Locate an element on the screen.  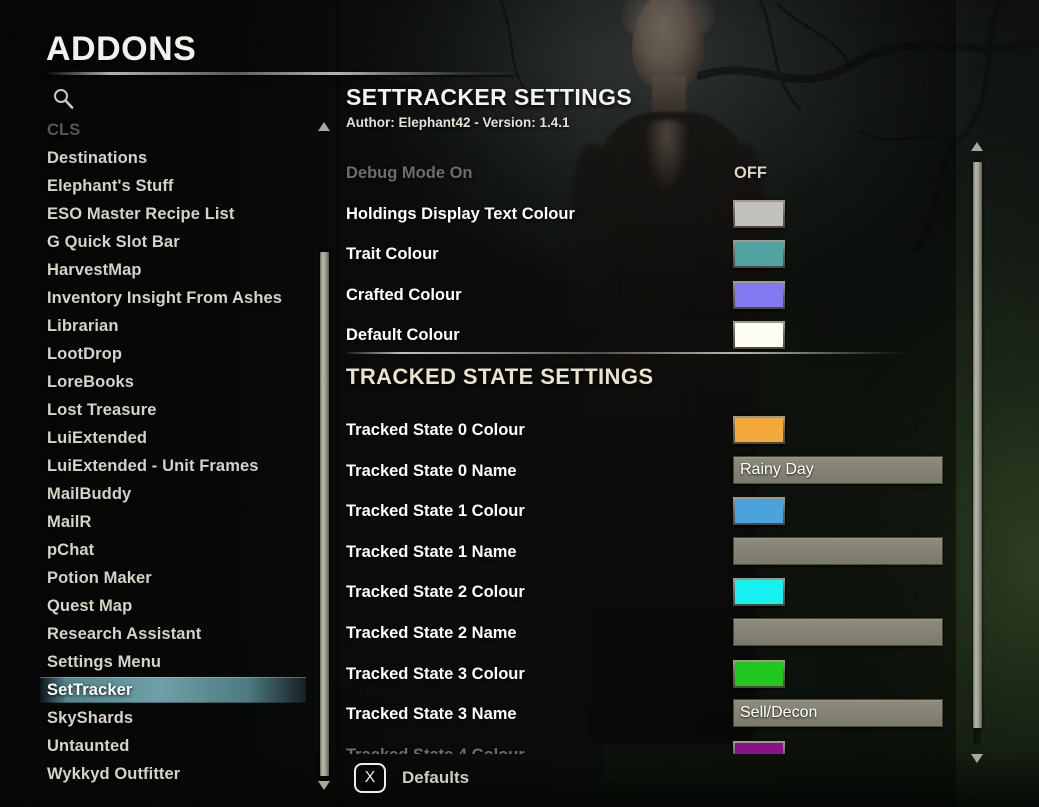
setting-row-tracked-state-1-colour: Tracked State 1 Colour is located at coordinates (644, 514).